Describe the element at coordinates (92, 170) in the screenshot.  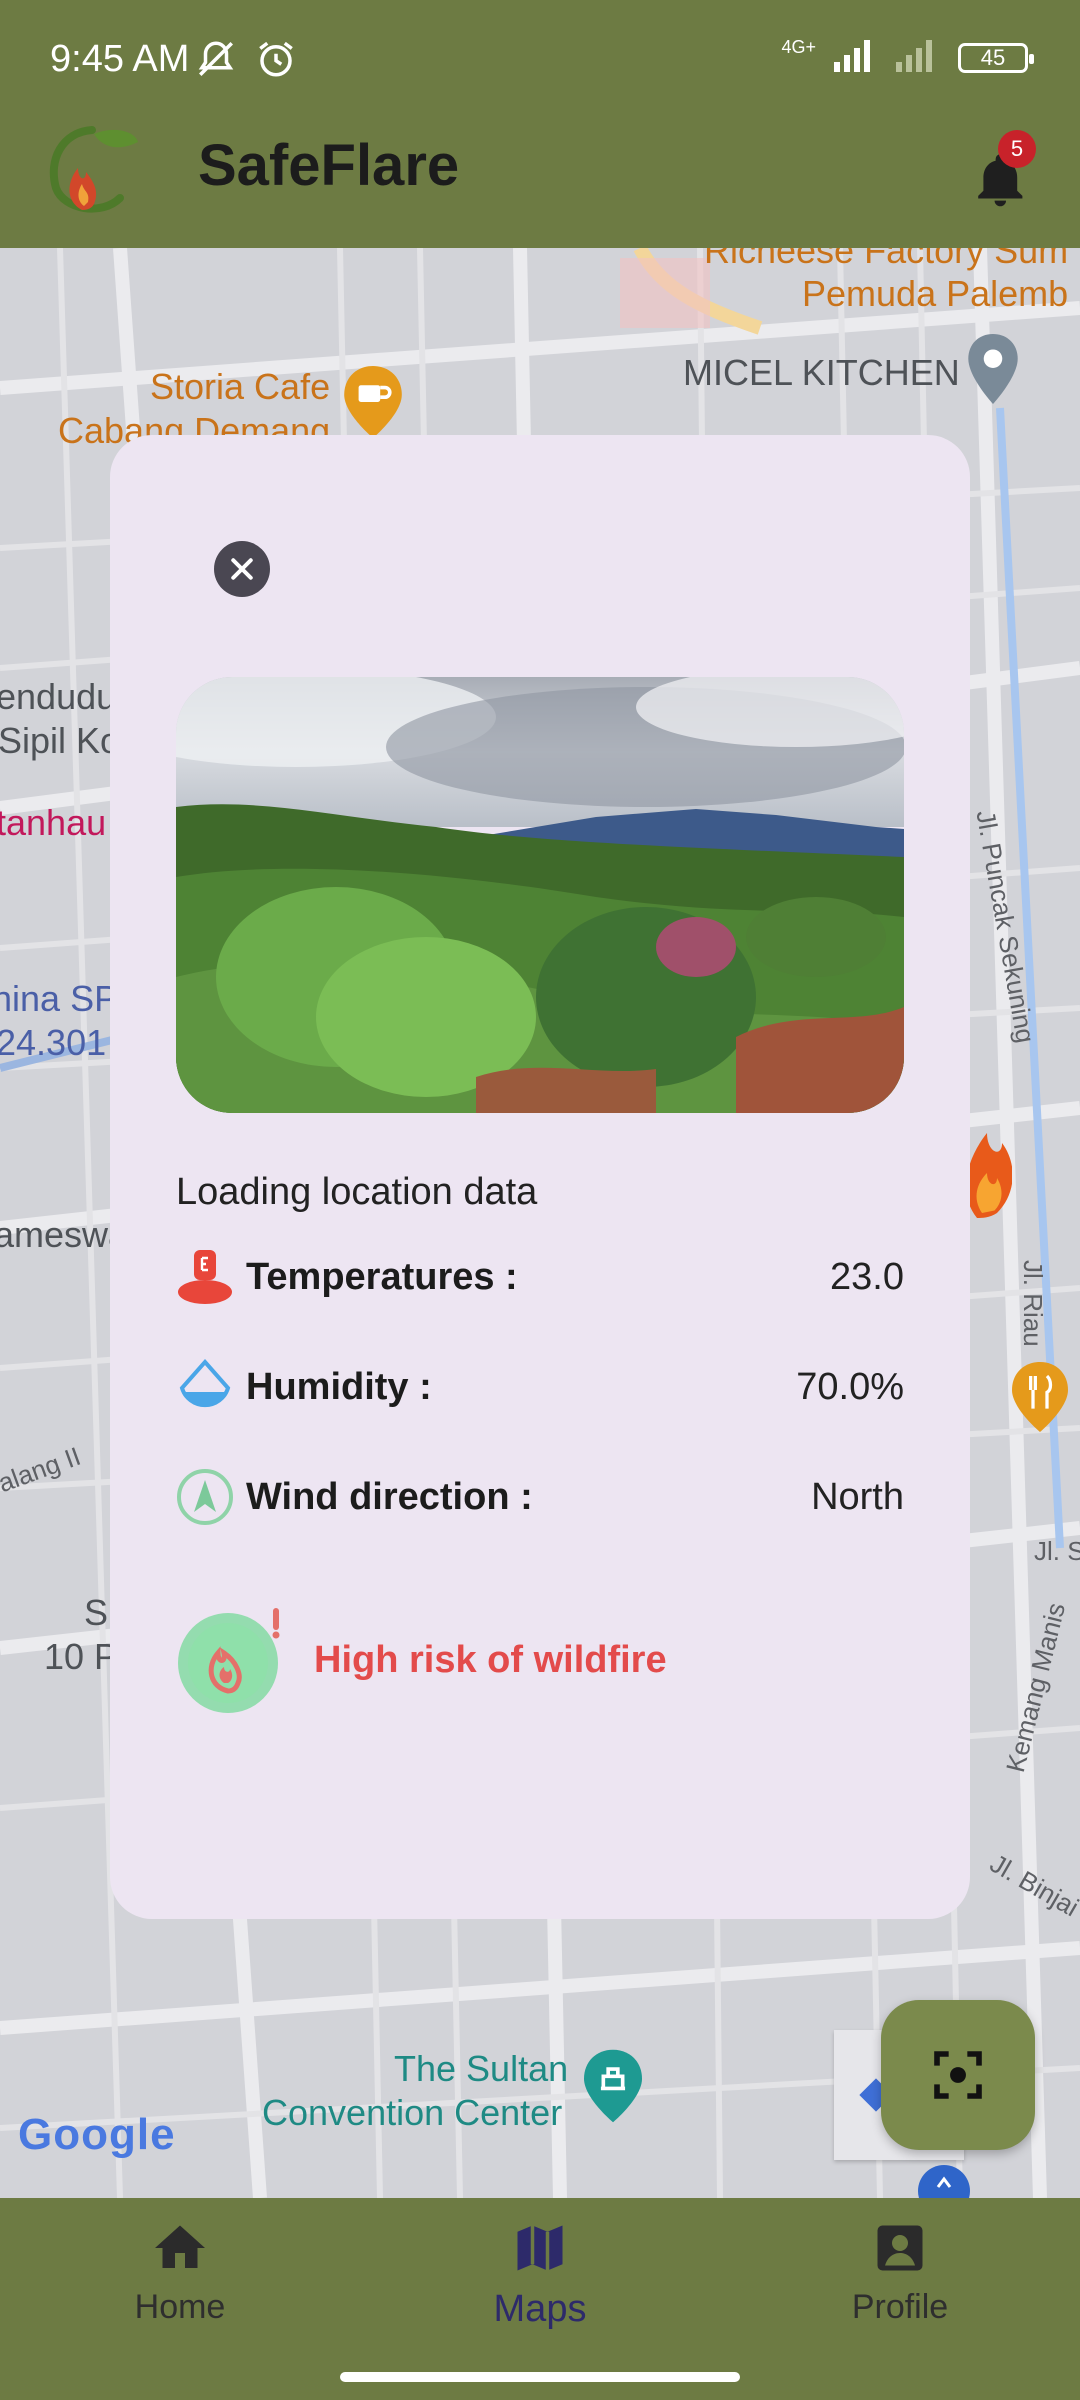
I see `safeflare-logo` at that location.